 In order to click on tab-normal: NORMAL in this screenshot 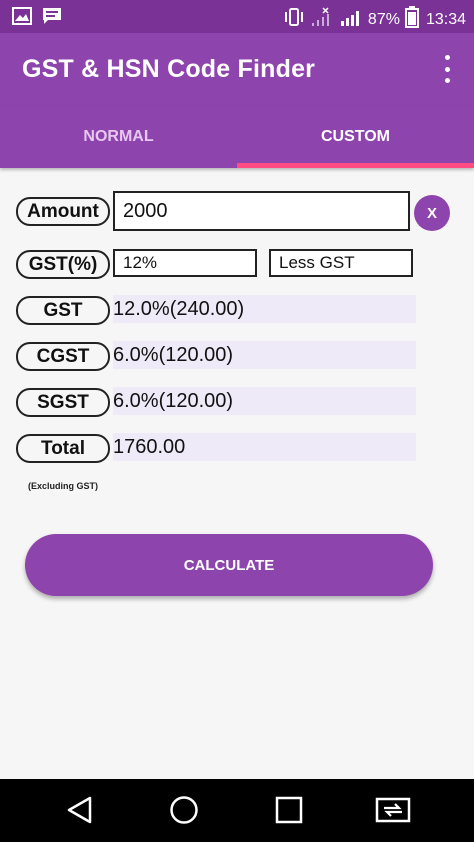, I will do `click(118, 137)`.